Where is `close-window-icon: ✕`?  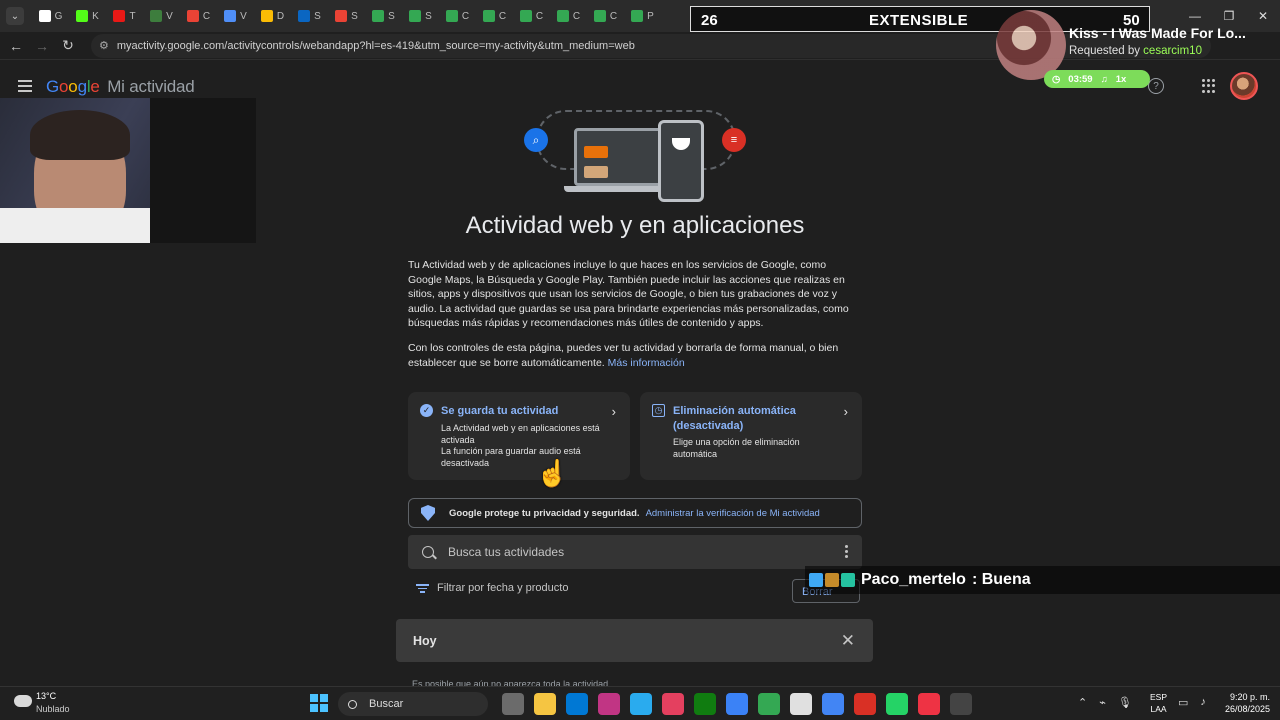 close-window-icon: ✕ is located at coordinates (1263, 16).